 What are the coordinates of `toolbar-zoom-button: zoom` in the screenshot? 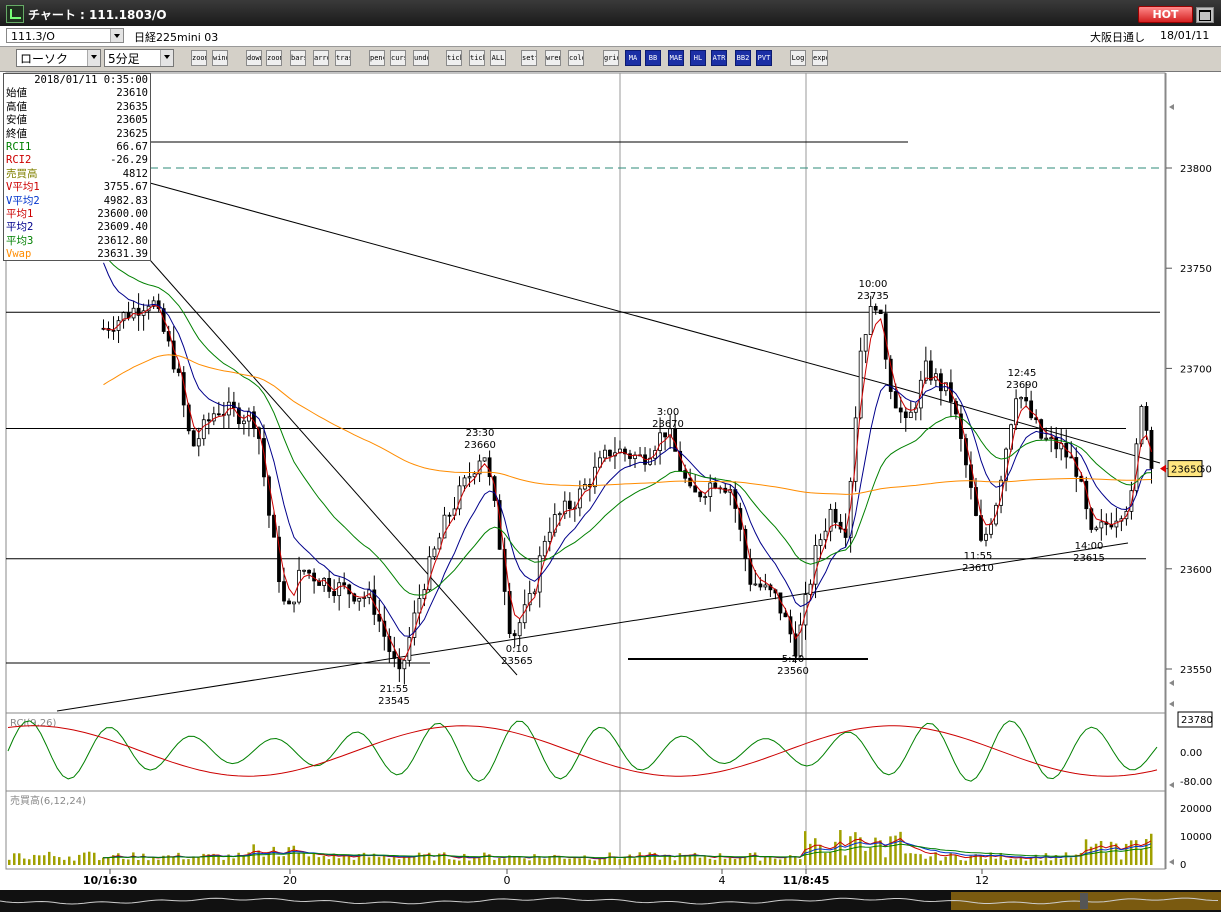 It's located at (199, 58).